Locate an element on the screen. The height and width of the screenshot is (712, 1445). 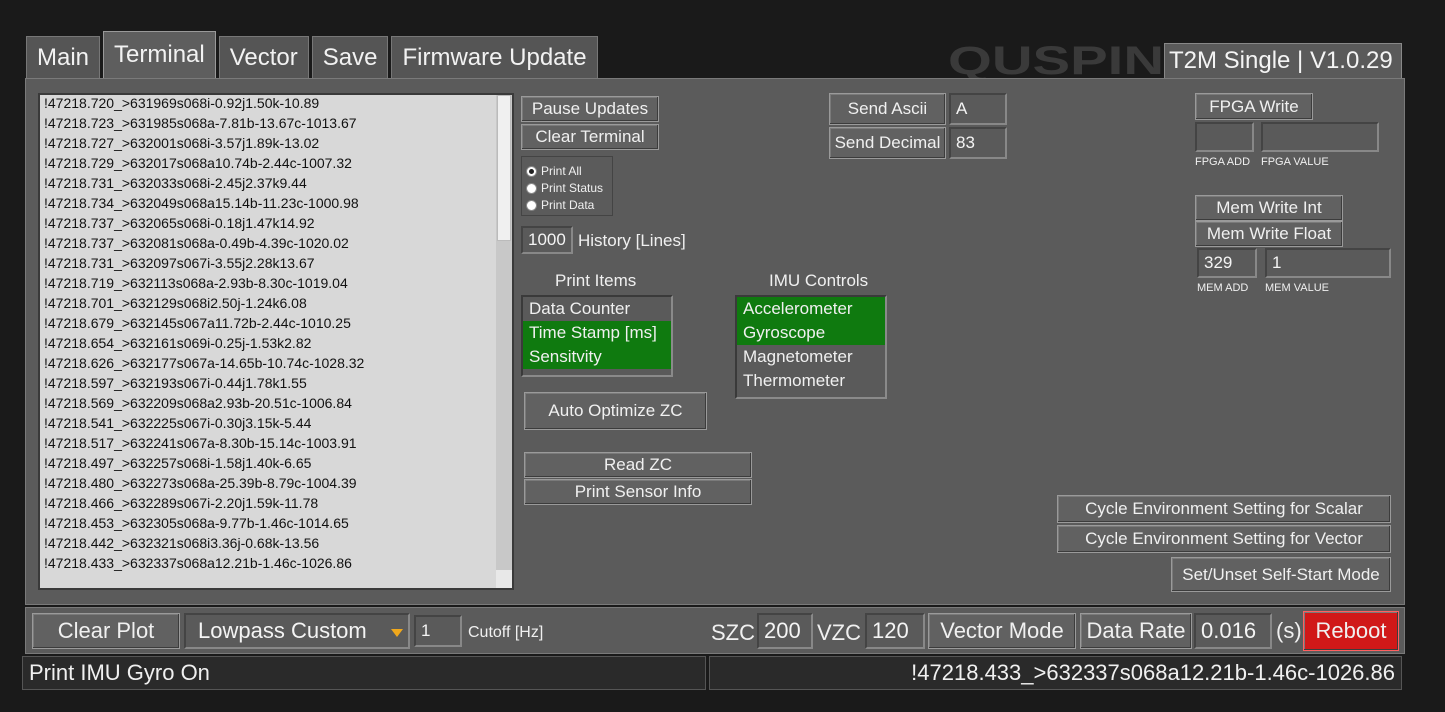
reboot-button: Reboot is located at coordinates (1351, 631).